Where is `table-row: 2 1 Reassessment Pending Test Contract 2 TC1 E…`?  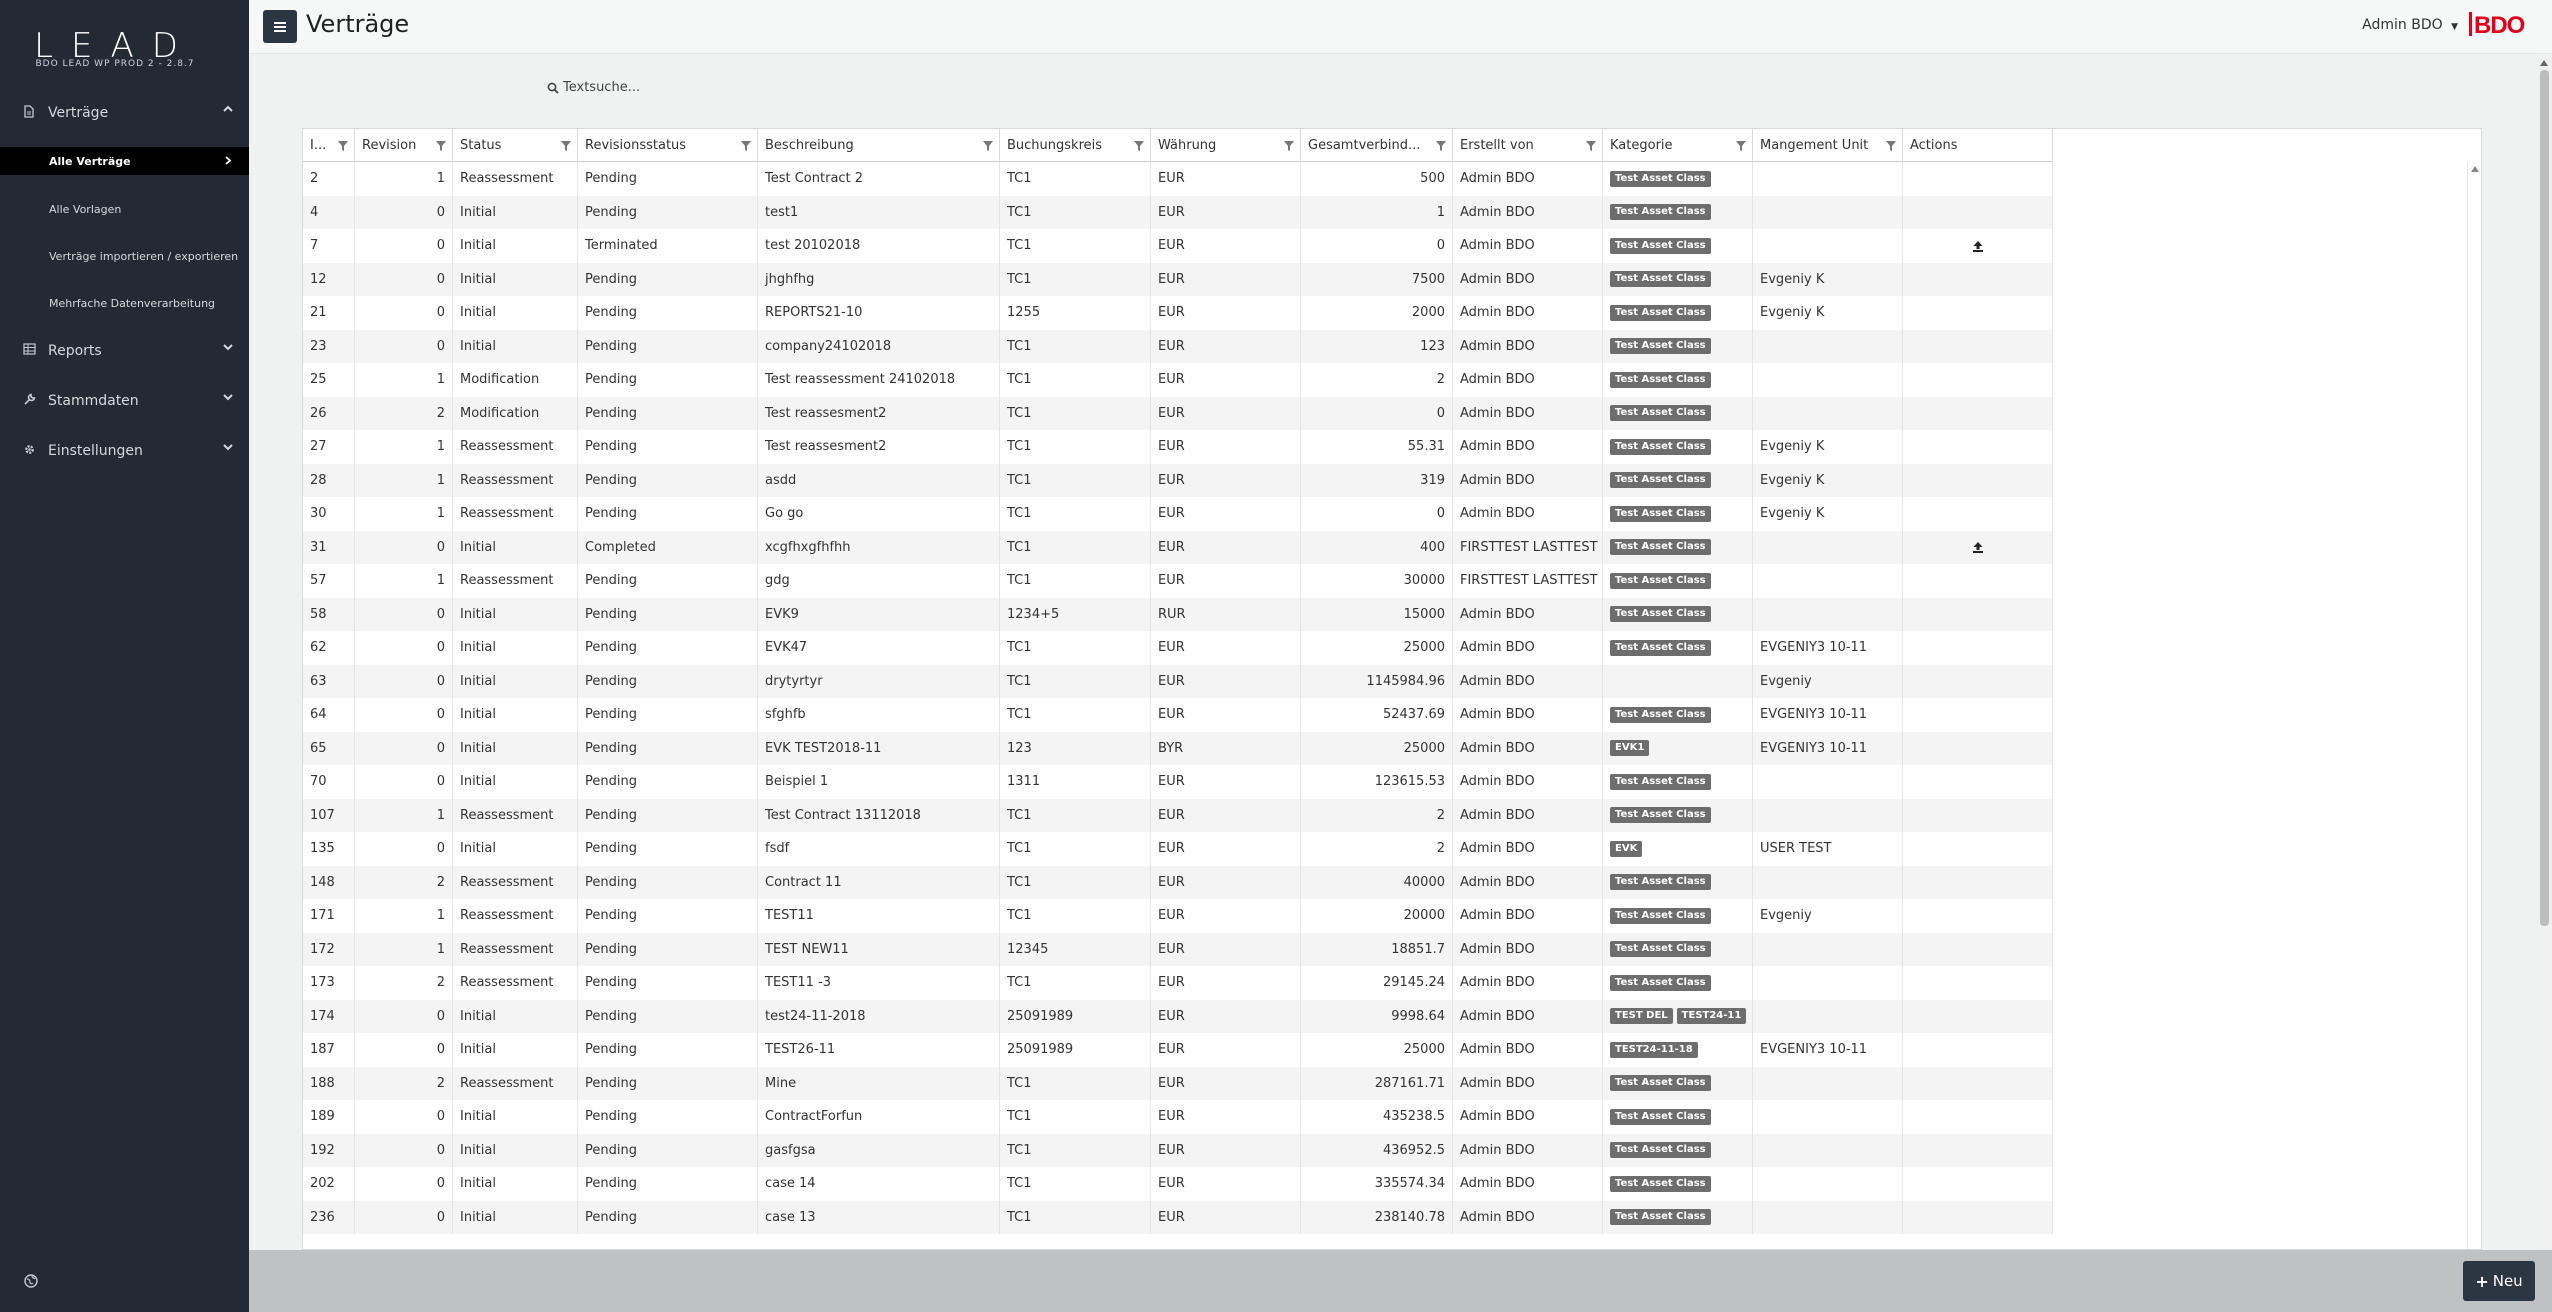 table-row: 2 1 Reassessment Pending Test Contract 2 TC1 E… is located at coordinates (1178, 179).